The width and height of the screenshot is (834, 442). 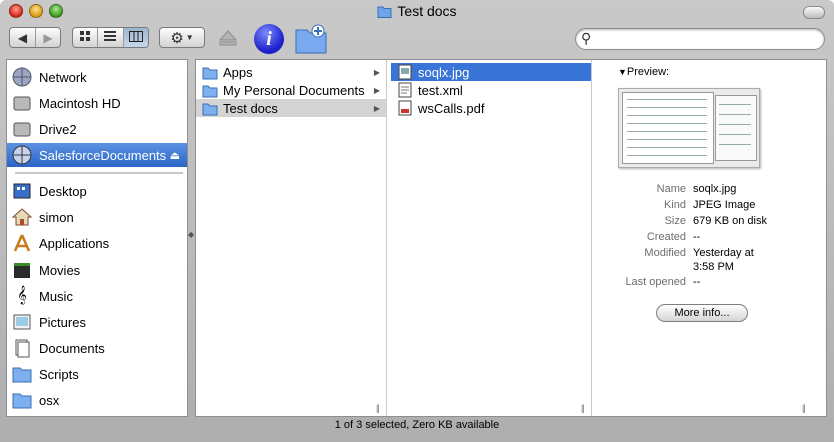 What do you see at coordinates (22, 77) in the screenshot?
I see `network-globe-icon` at bounding box center [22, 77].